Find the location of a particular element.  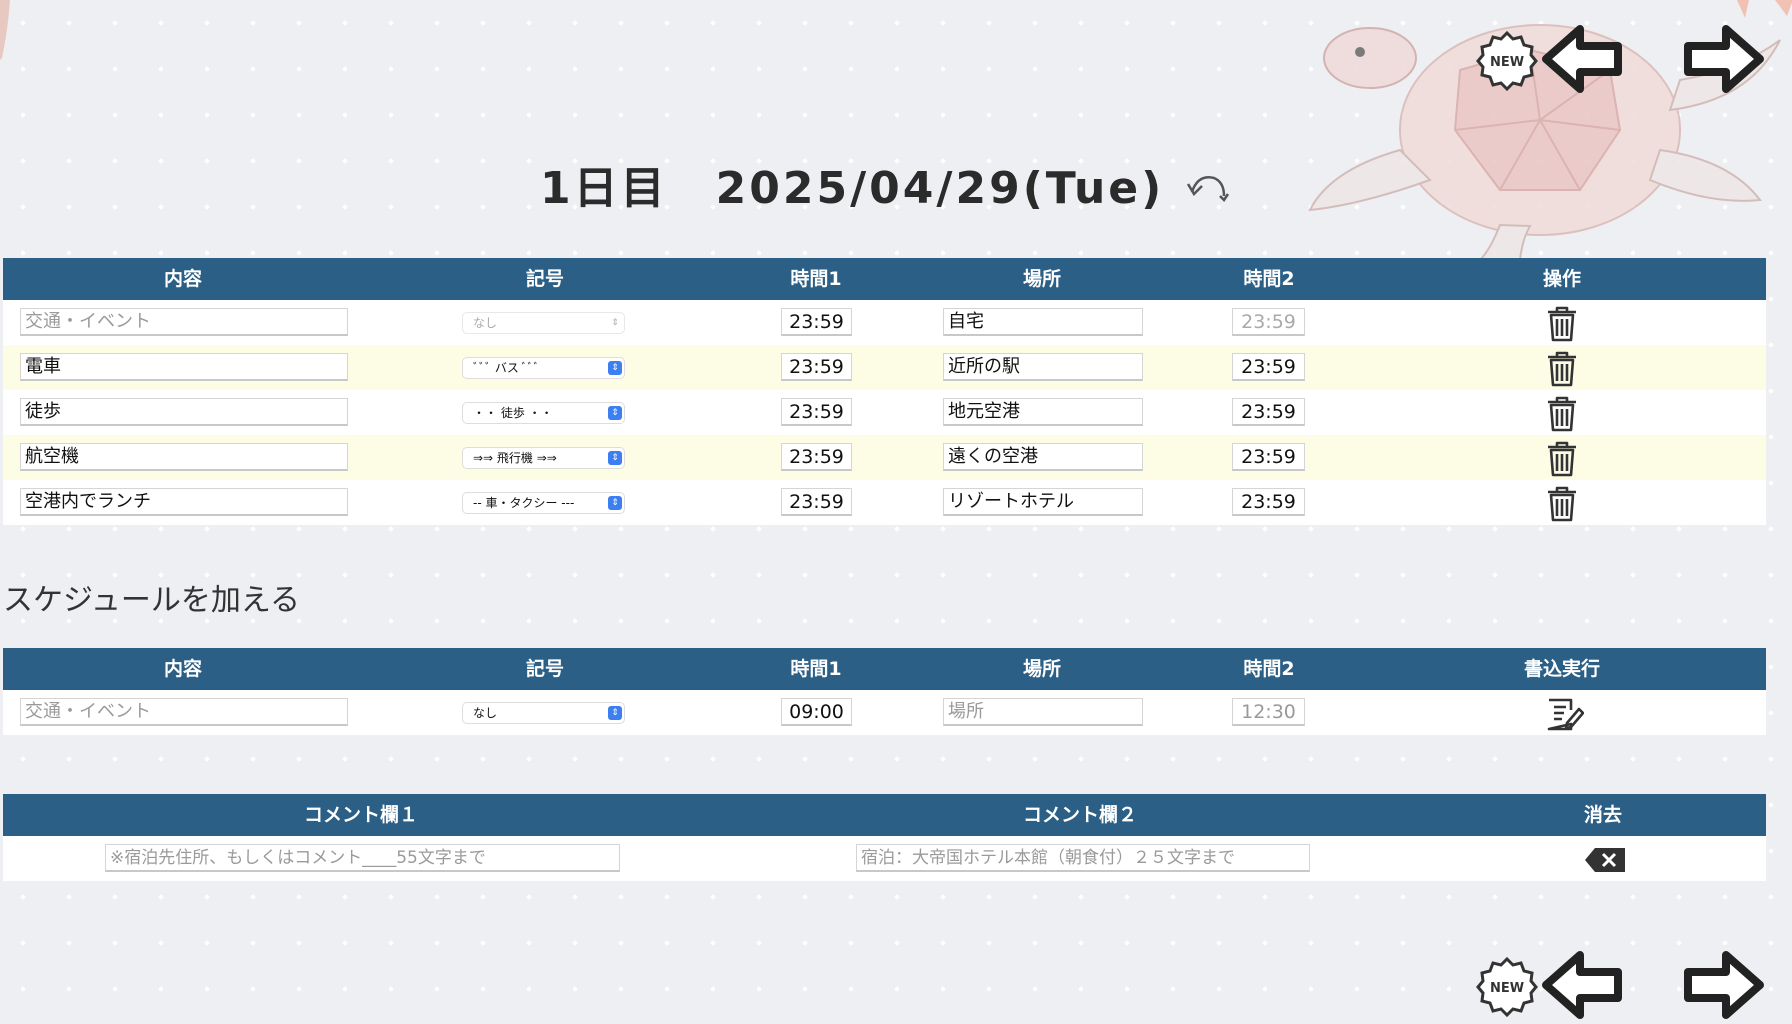

symbol-value: ﾞﾞﾞ バス ﾞﾞﾞ is located at coordinates (506, 368).